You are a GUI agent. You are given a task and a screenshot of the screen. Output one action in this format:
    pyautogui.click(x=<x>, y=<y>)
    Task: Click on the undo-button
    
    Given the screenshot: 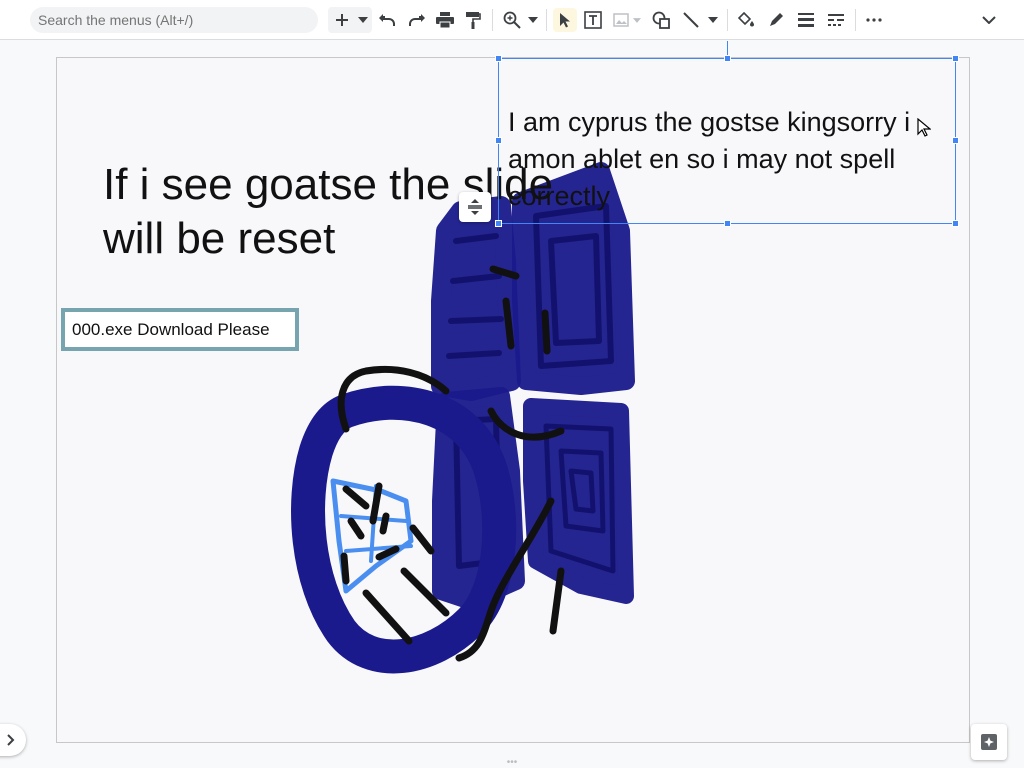 What is the action you would take?
    pyautogui.click(x=388, y=20)
    